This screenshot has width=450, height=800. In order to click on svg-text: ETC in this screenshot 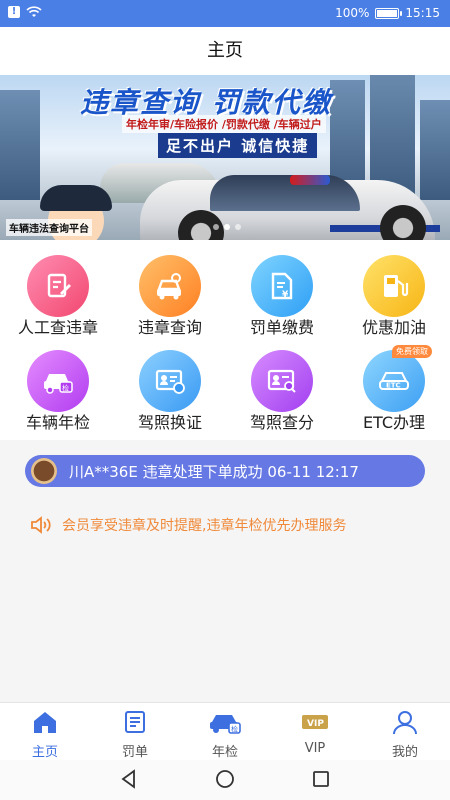, I will do `click(393, 386)`.